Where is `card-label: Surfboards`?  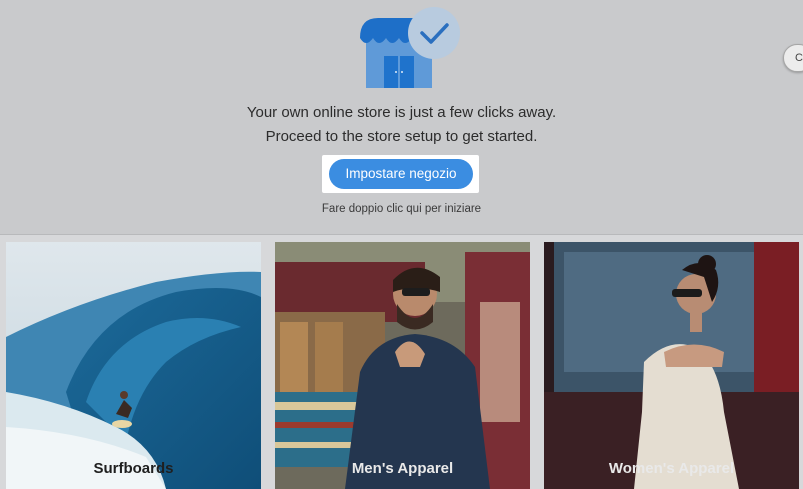 card-label: Surfboards is located at coordinates (133, 468).